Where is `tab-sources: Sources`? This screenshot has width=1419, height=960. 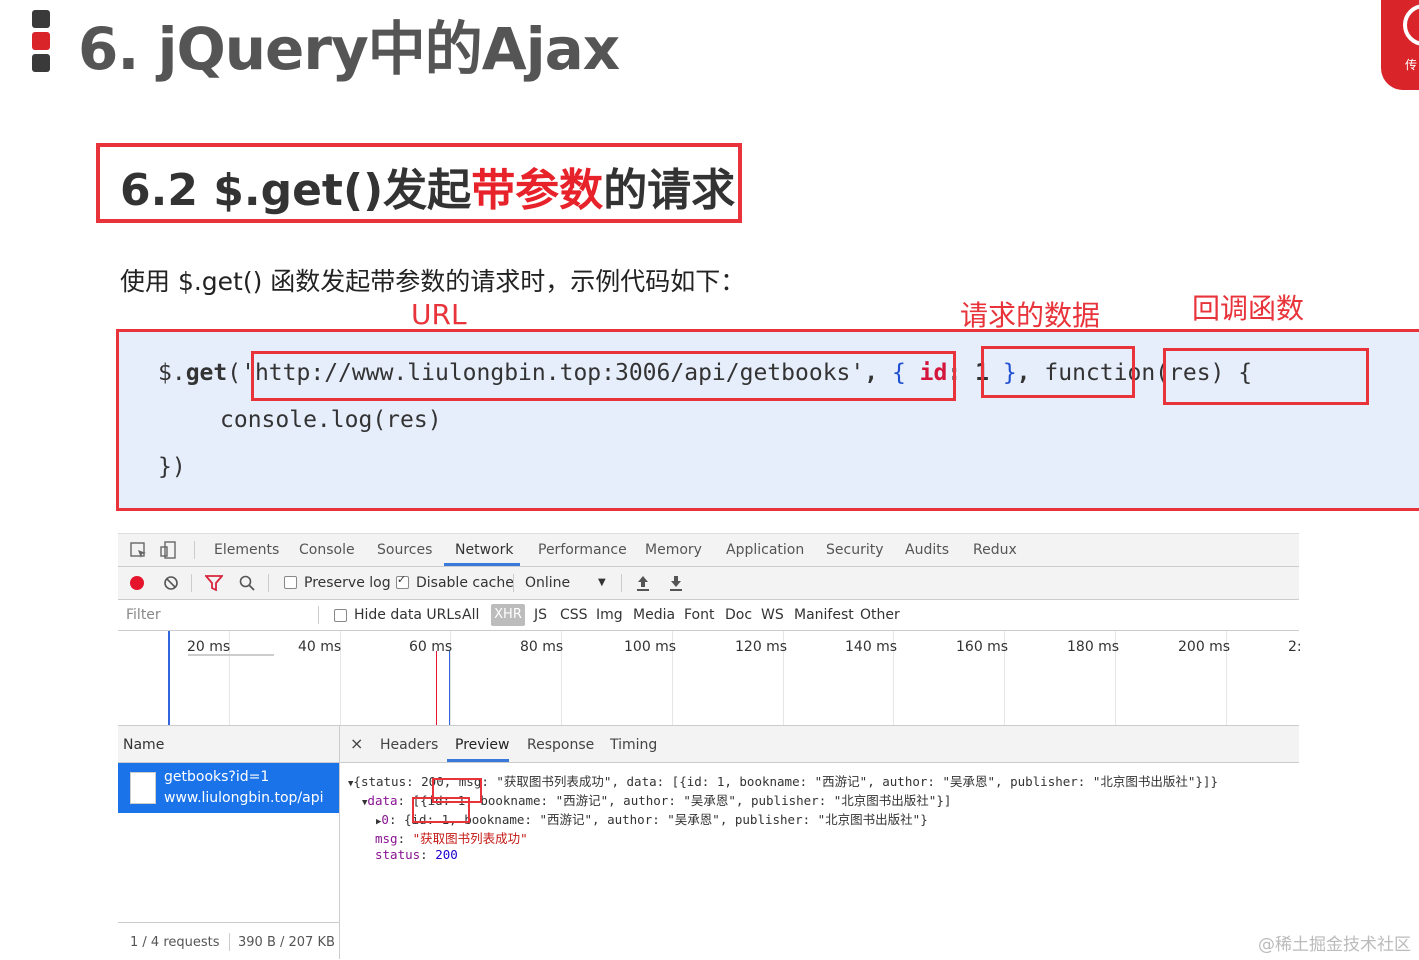
tab-sources: Sources is located at coordinates (404, 550).